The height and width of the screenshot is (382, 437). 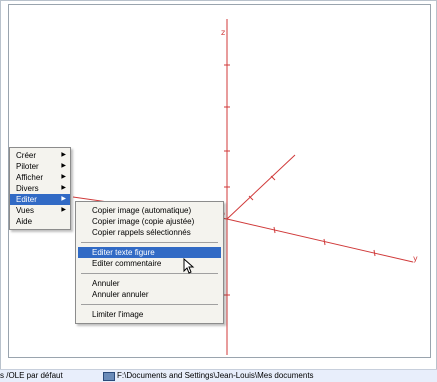 I want to click on menu-item-piloter: Piloter ▶, so click(x=40, y=166).